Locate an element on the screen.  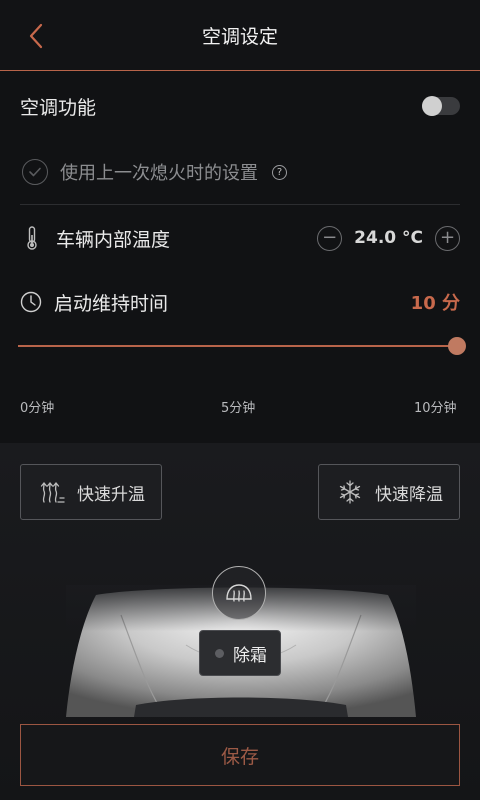
duration-row: 启动维持时间 10 分 is located at coordinates (240, 302).